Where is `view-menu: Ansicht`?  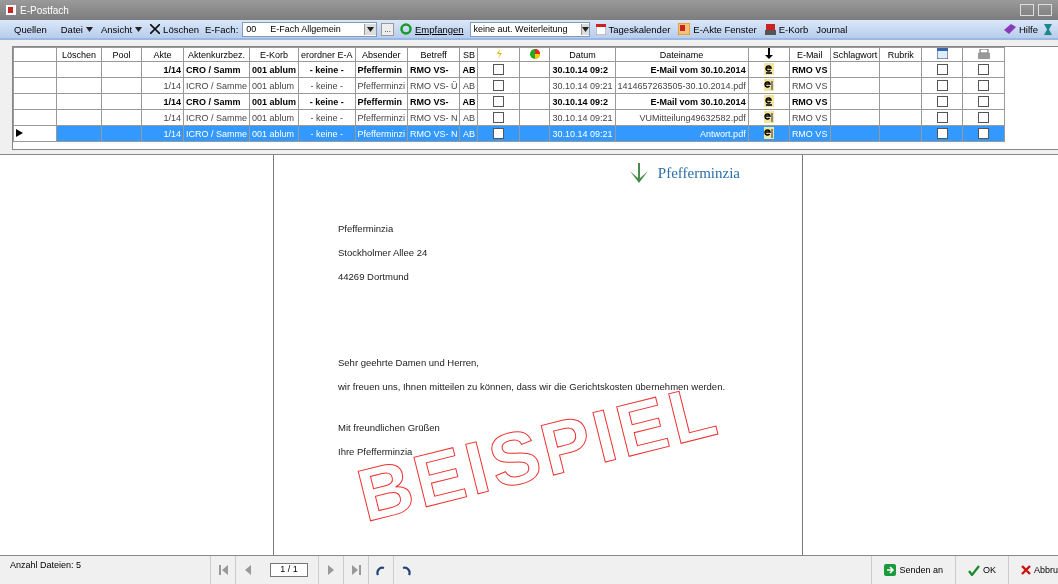 view-menu: Ansicht is located at coordinates (121, 29).